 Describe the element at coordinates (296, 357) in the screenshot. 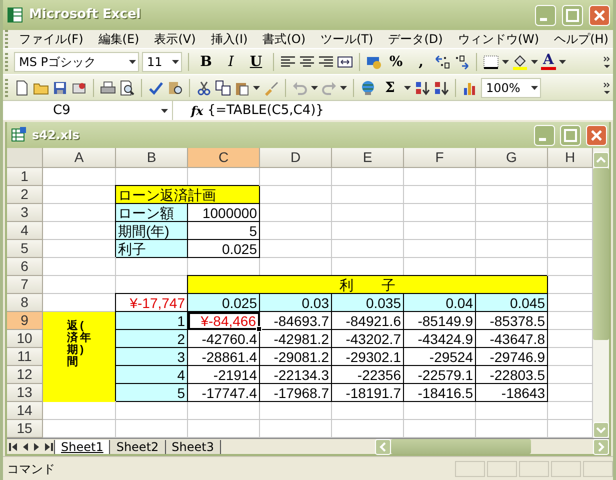

I see `table-cell: -29081.2` at that location.